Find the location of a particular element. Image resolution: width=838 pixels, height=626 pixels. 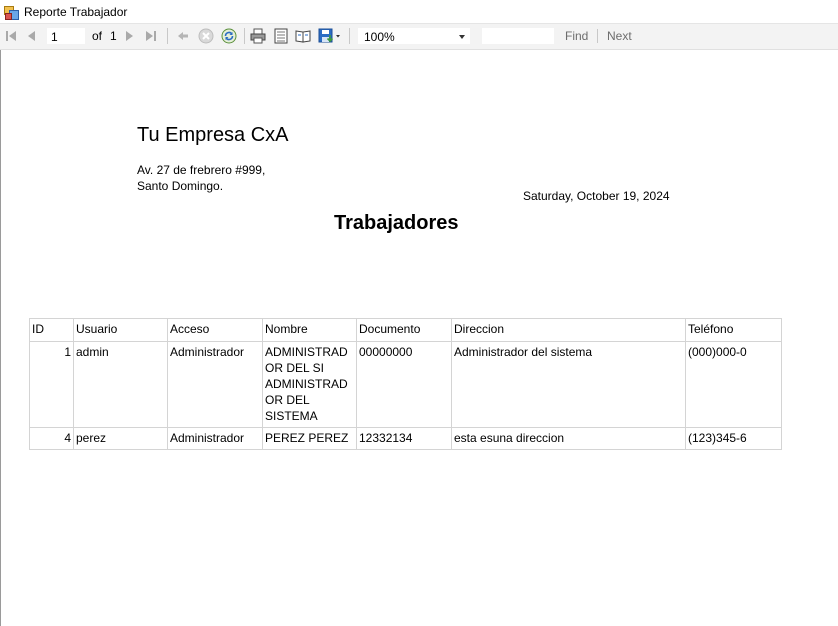

address-line-2: Santo Domingo. is located at coordinates (180, 186).